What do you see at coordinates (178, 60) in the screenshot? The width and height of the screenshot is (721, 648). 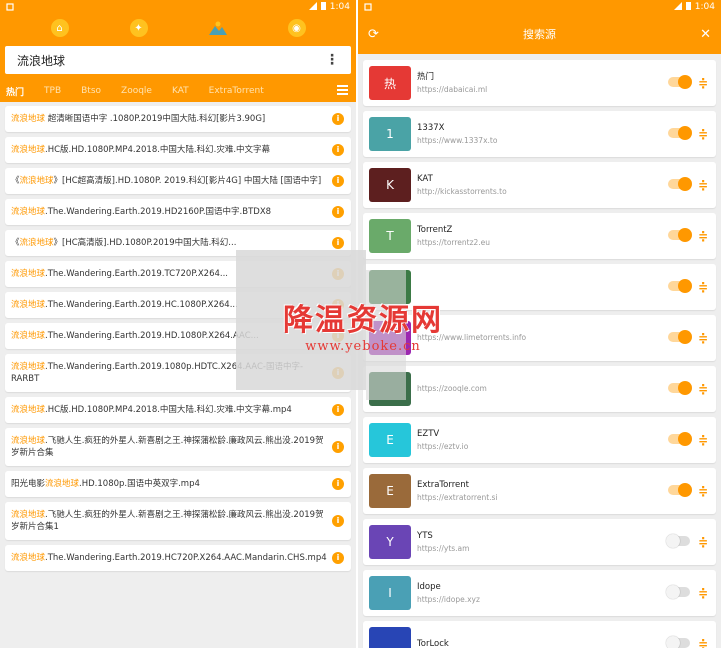 I see `search-input: 流浪地球 ⋮` at bounding box center [178, 60].